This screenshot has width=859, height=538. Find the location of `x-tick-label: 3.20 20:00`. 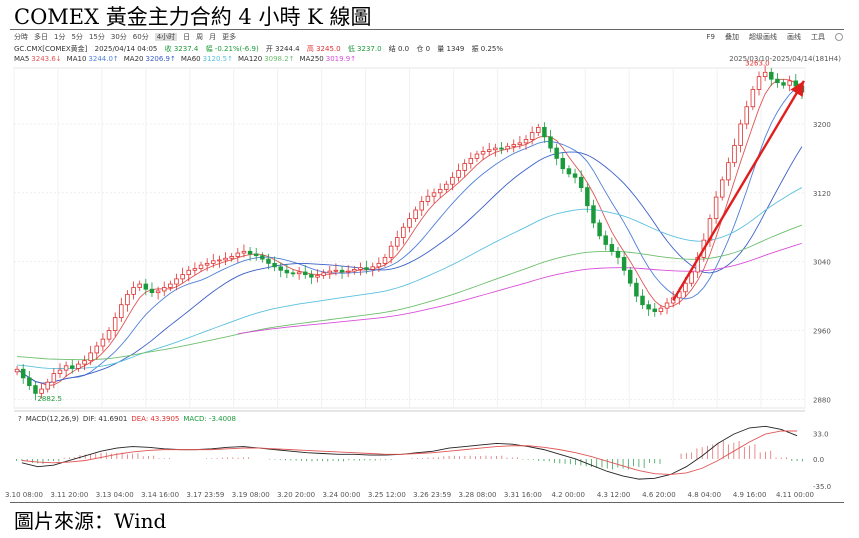

x-tick-label: 3.20 20:00 is located at coordinates (296, 495).